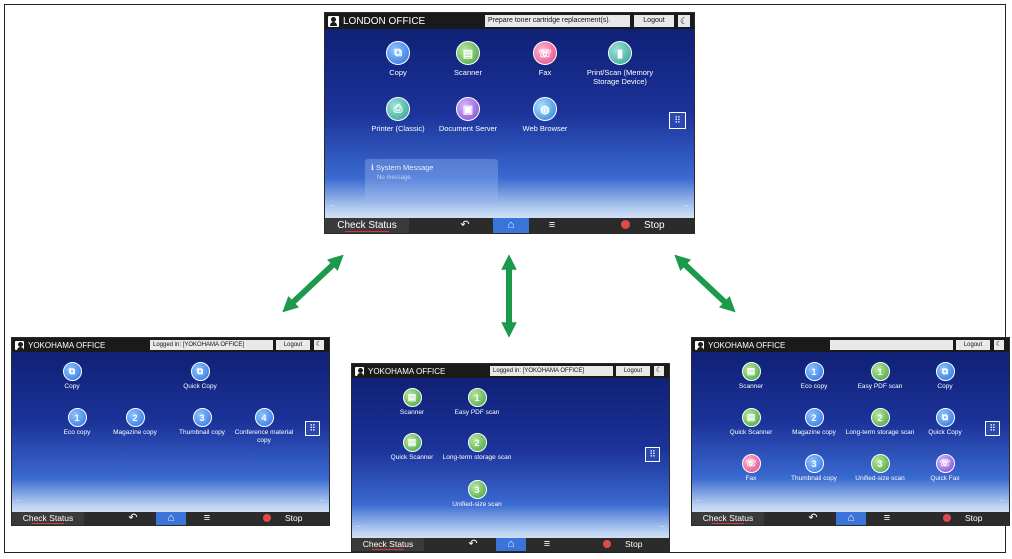  What do you see at coordinates (545, 109) in the screenshot?
I see `globe-icon: ◍` at bounding box center [545, 109].